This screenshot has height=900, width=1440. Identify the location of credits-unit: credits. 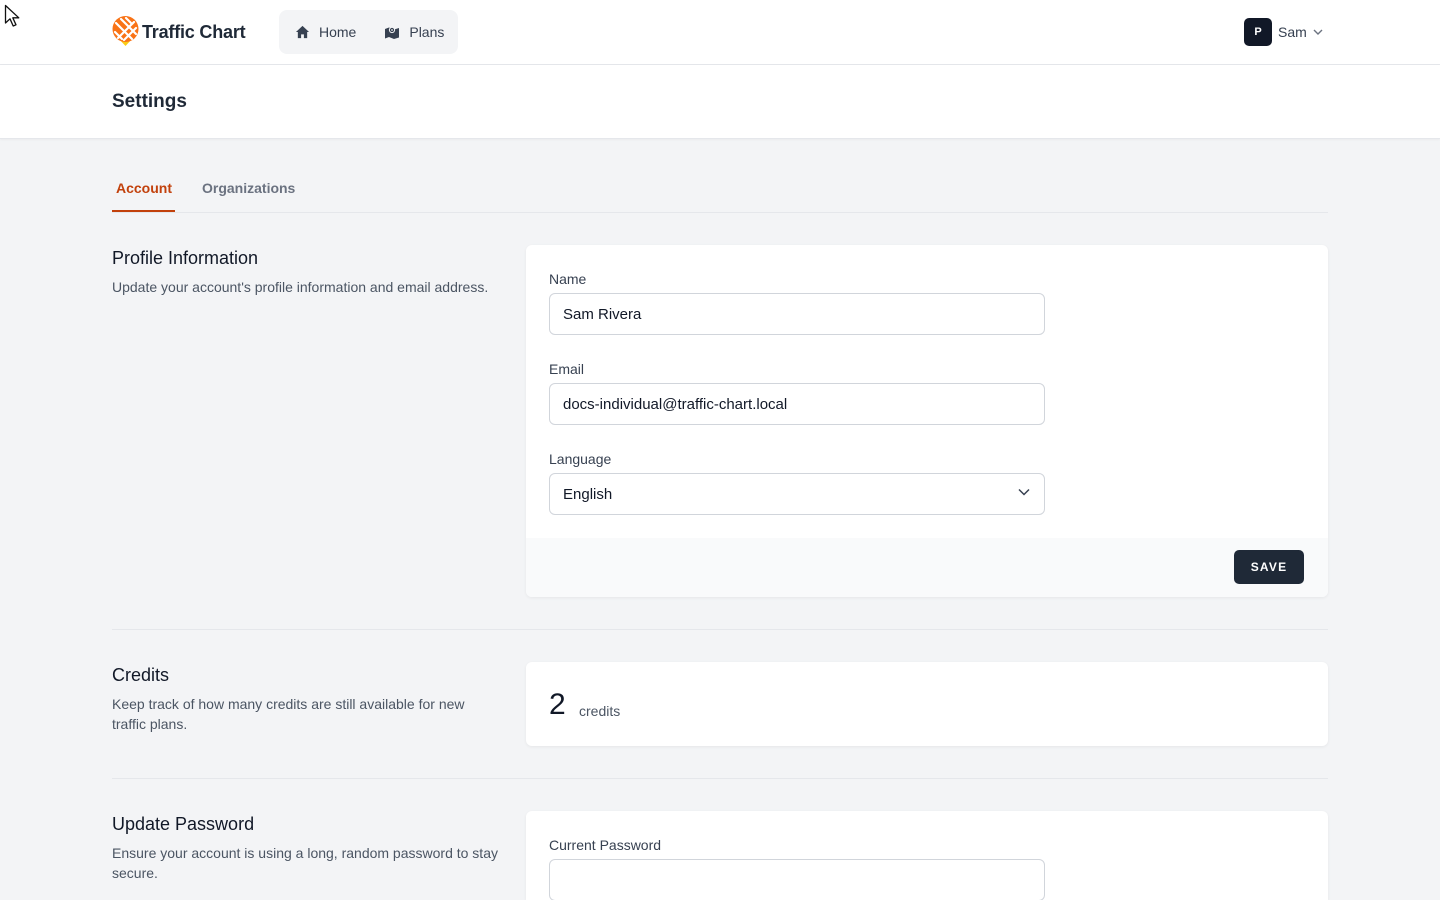
(600, 711).